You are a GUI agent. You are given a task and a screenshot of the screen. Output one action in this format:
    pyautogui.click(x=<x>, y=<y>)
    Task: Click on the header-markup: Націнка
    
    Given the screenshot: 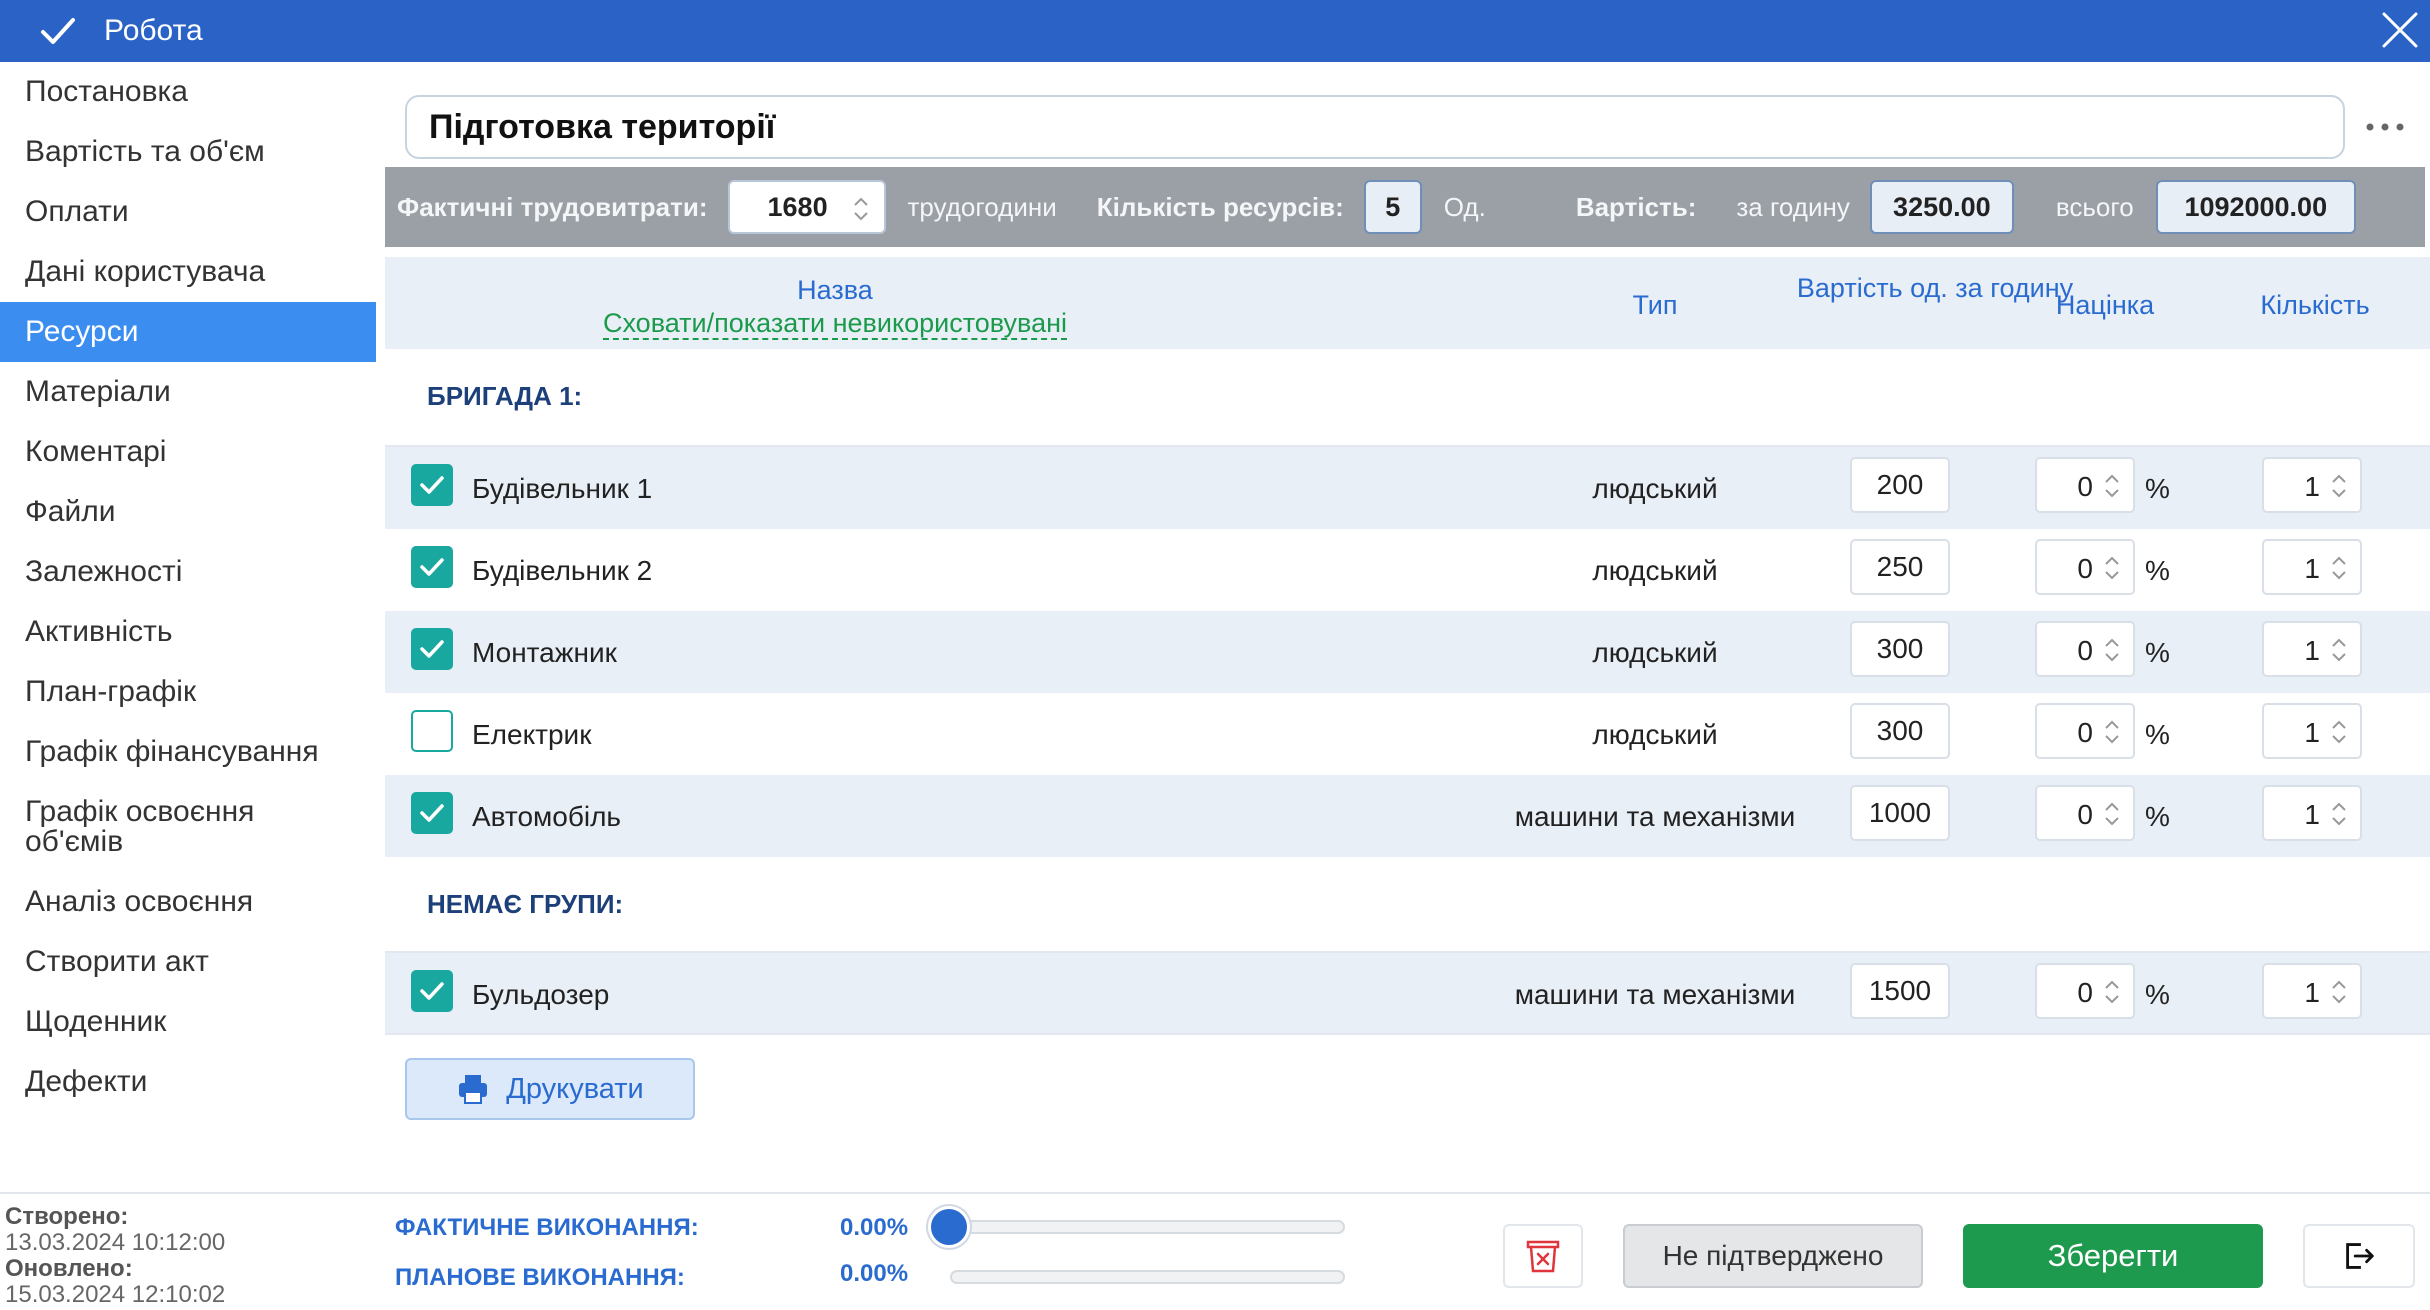 What is the action you would take?
    pyautogui.click(x=2105, y=305)
    